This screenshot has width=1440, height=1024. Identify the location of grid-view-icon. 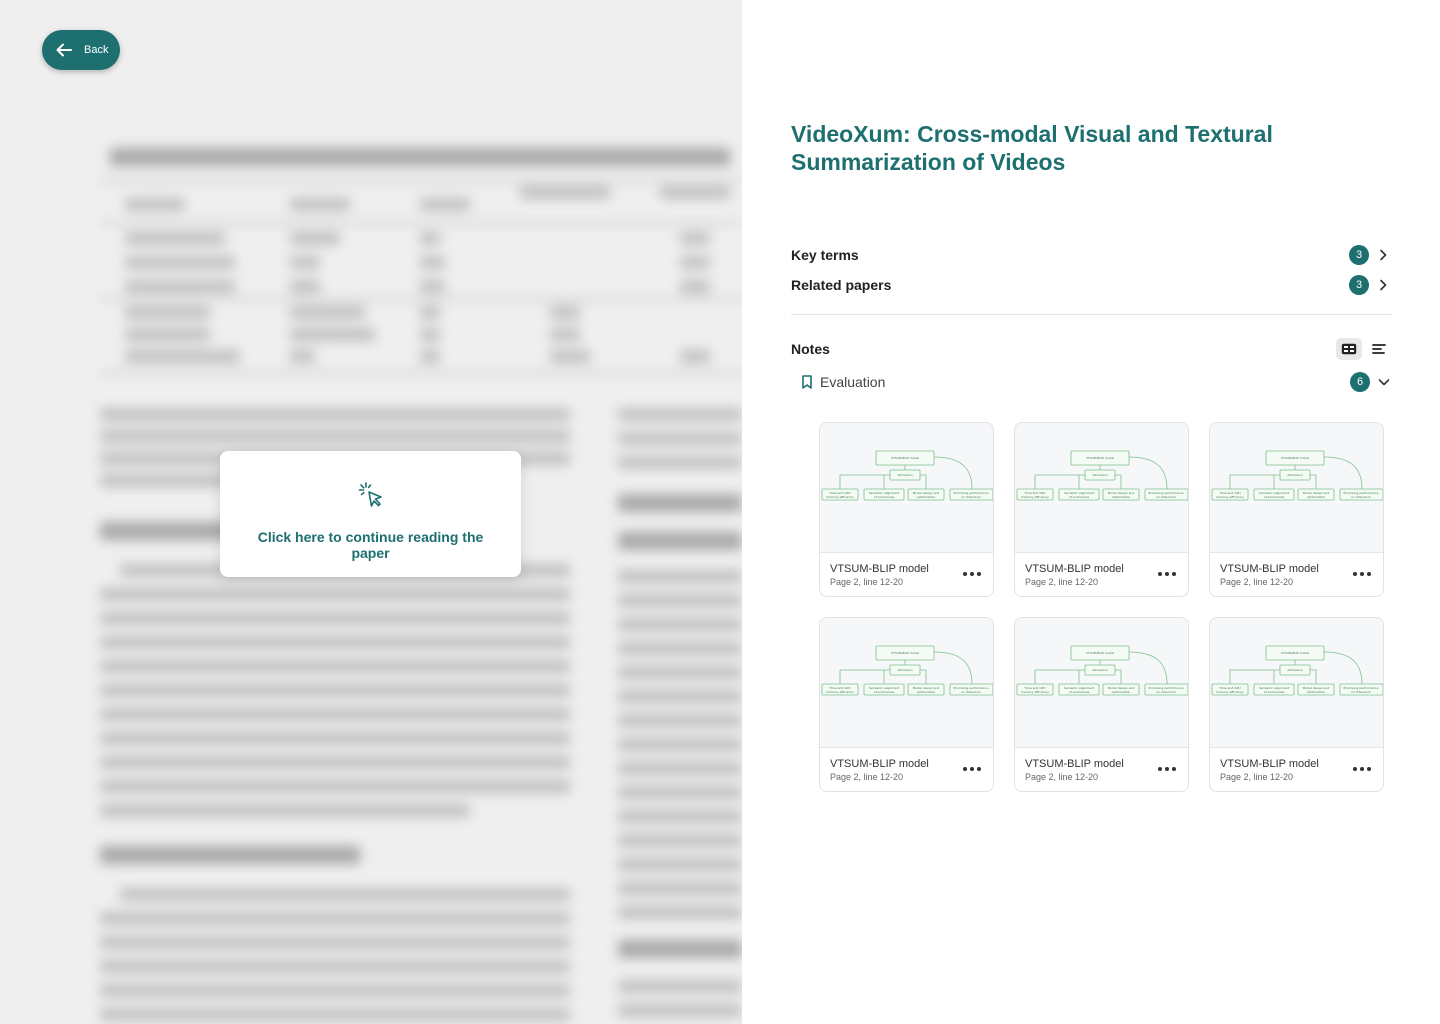
(1349, 349).